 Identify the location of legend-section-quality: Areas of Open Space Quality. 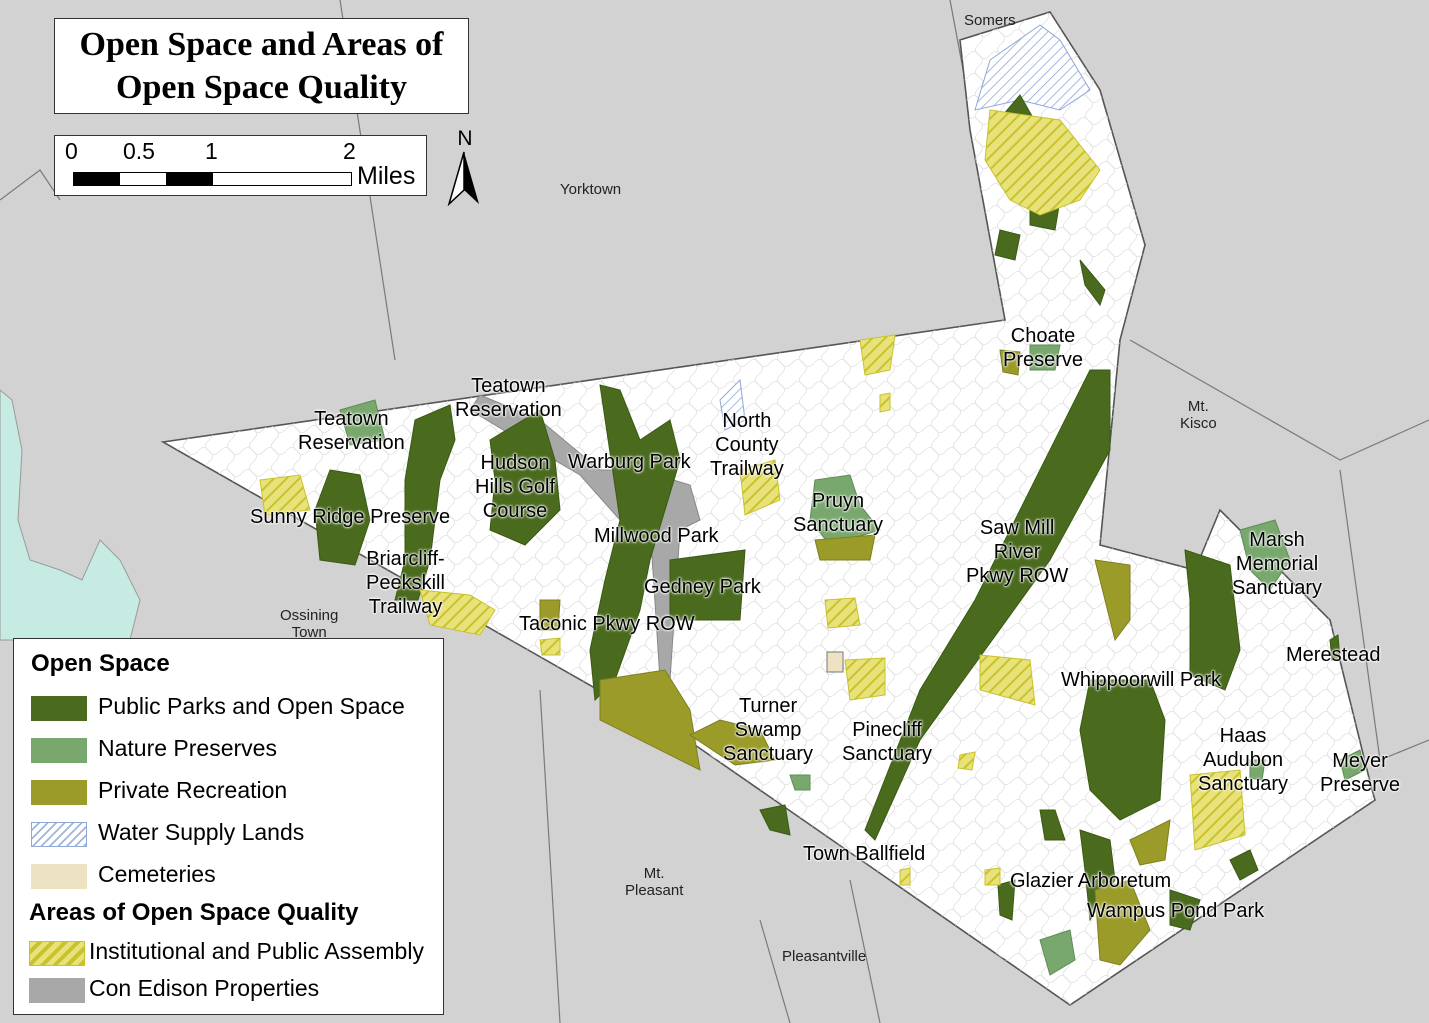
(194, 912).